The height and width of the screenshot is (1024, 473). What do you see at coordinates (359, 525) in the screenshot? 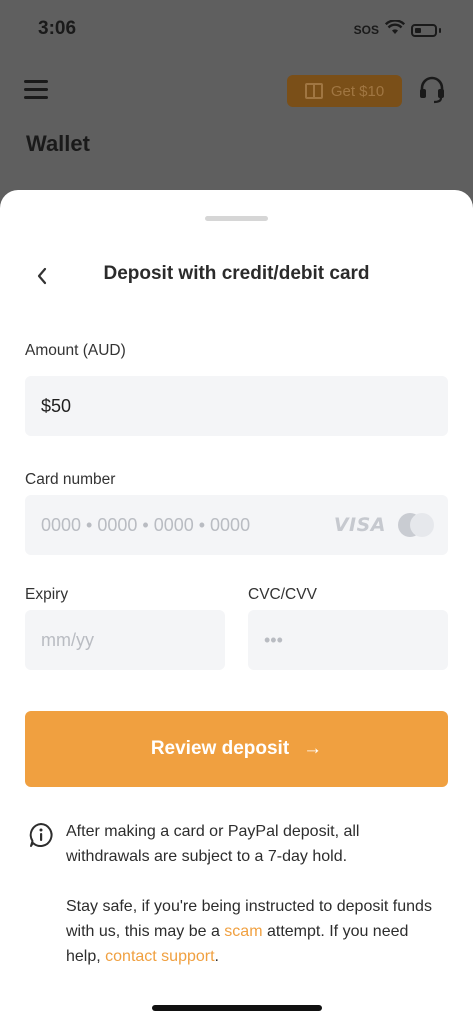
I see `visa-icon: VISA` at bounding box center [359, 525].